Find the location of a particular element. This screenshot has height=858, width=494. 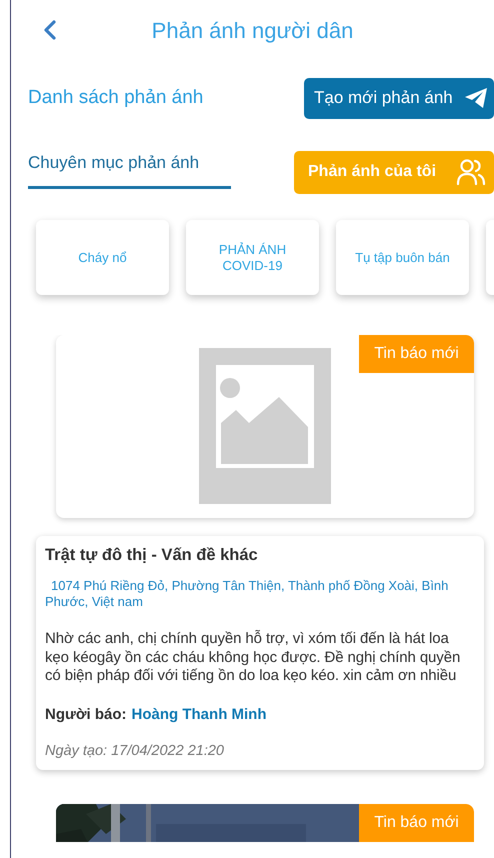

section-title: Danh sách phản ánh is located at coordinates (116, 98).